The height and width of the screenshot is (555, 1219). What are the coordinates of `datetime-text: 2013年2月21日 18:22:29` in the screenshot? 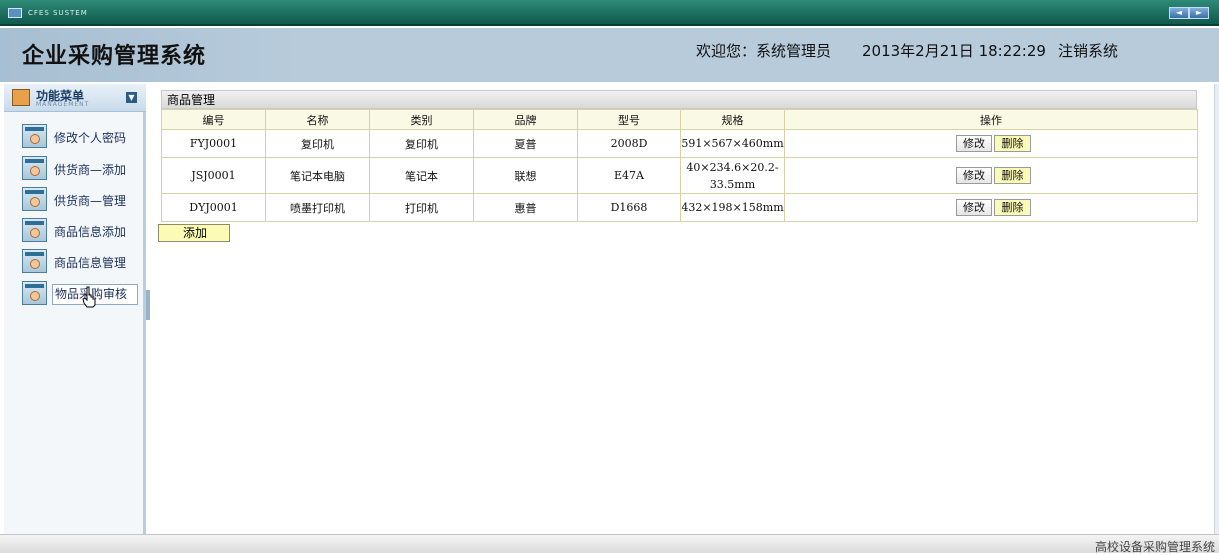 It's located at (954, 51).